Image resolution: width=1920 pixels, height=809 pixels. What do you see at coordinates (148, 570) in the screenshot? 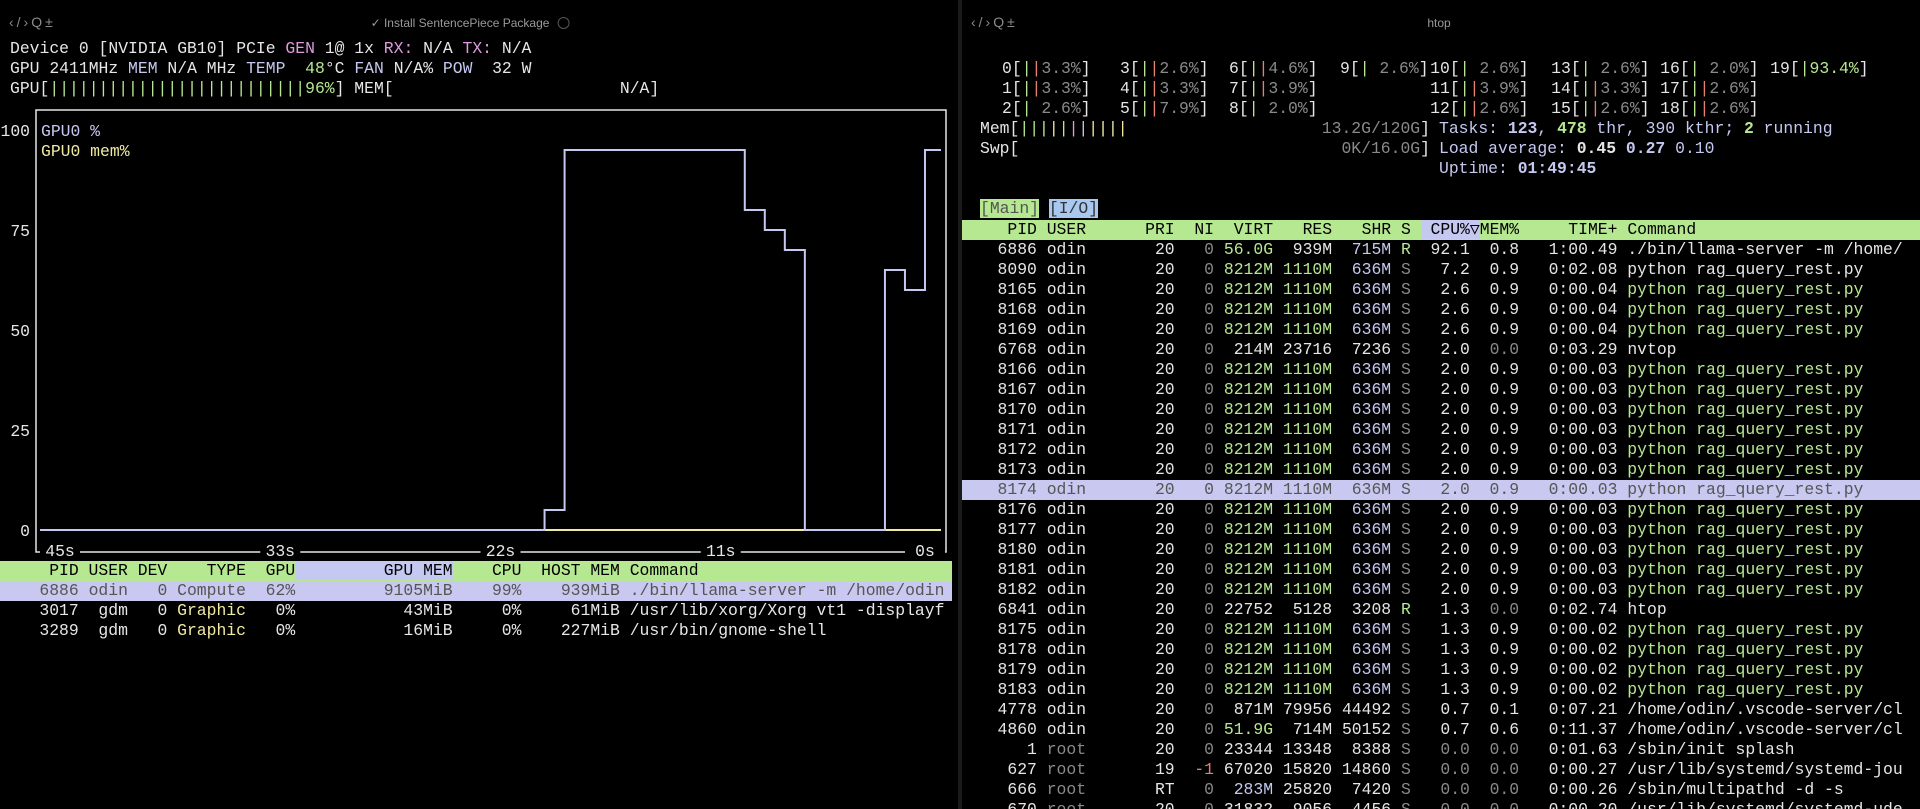
I see `column-header-dev: DEV` at bounding box center [148, 570].